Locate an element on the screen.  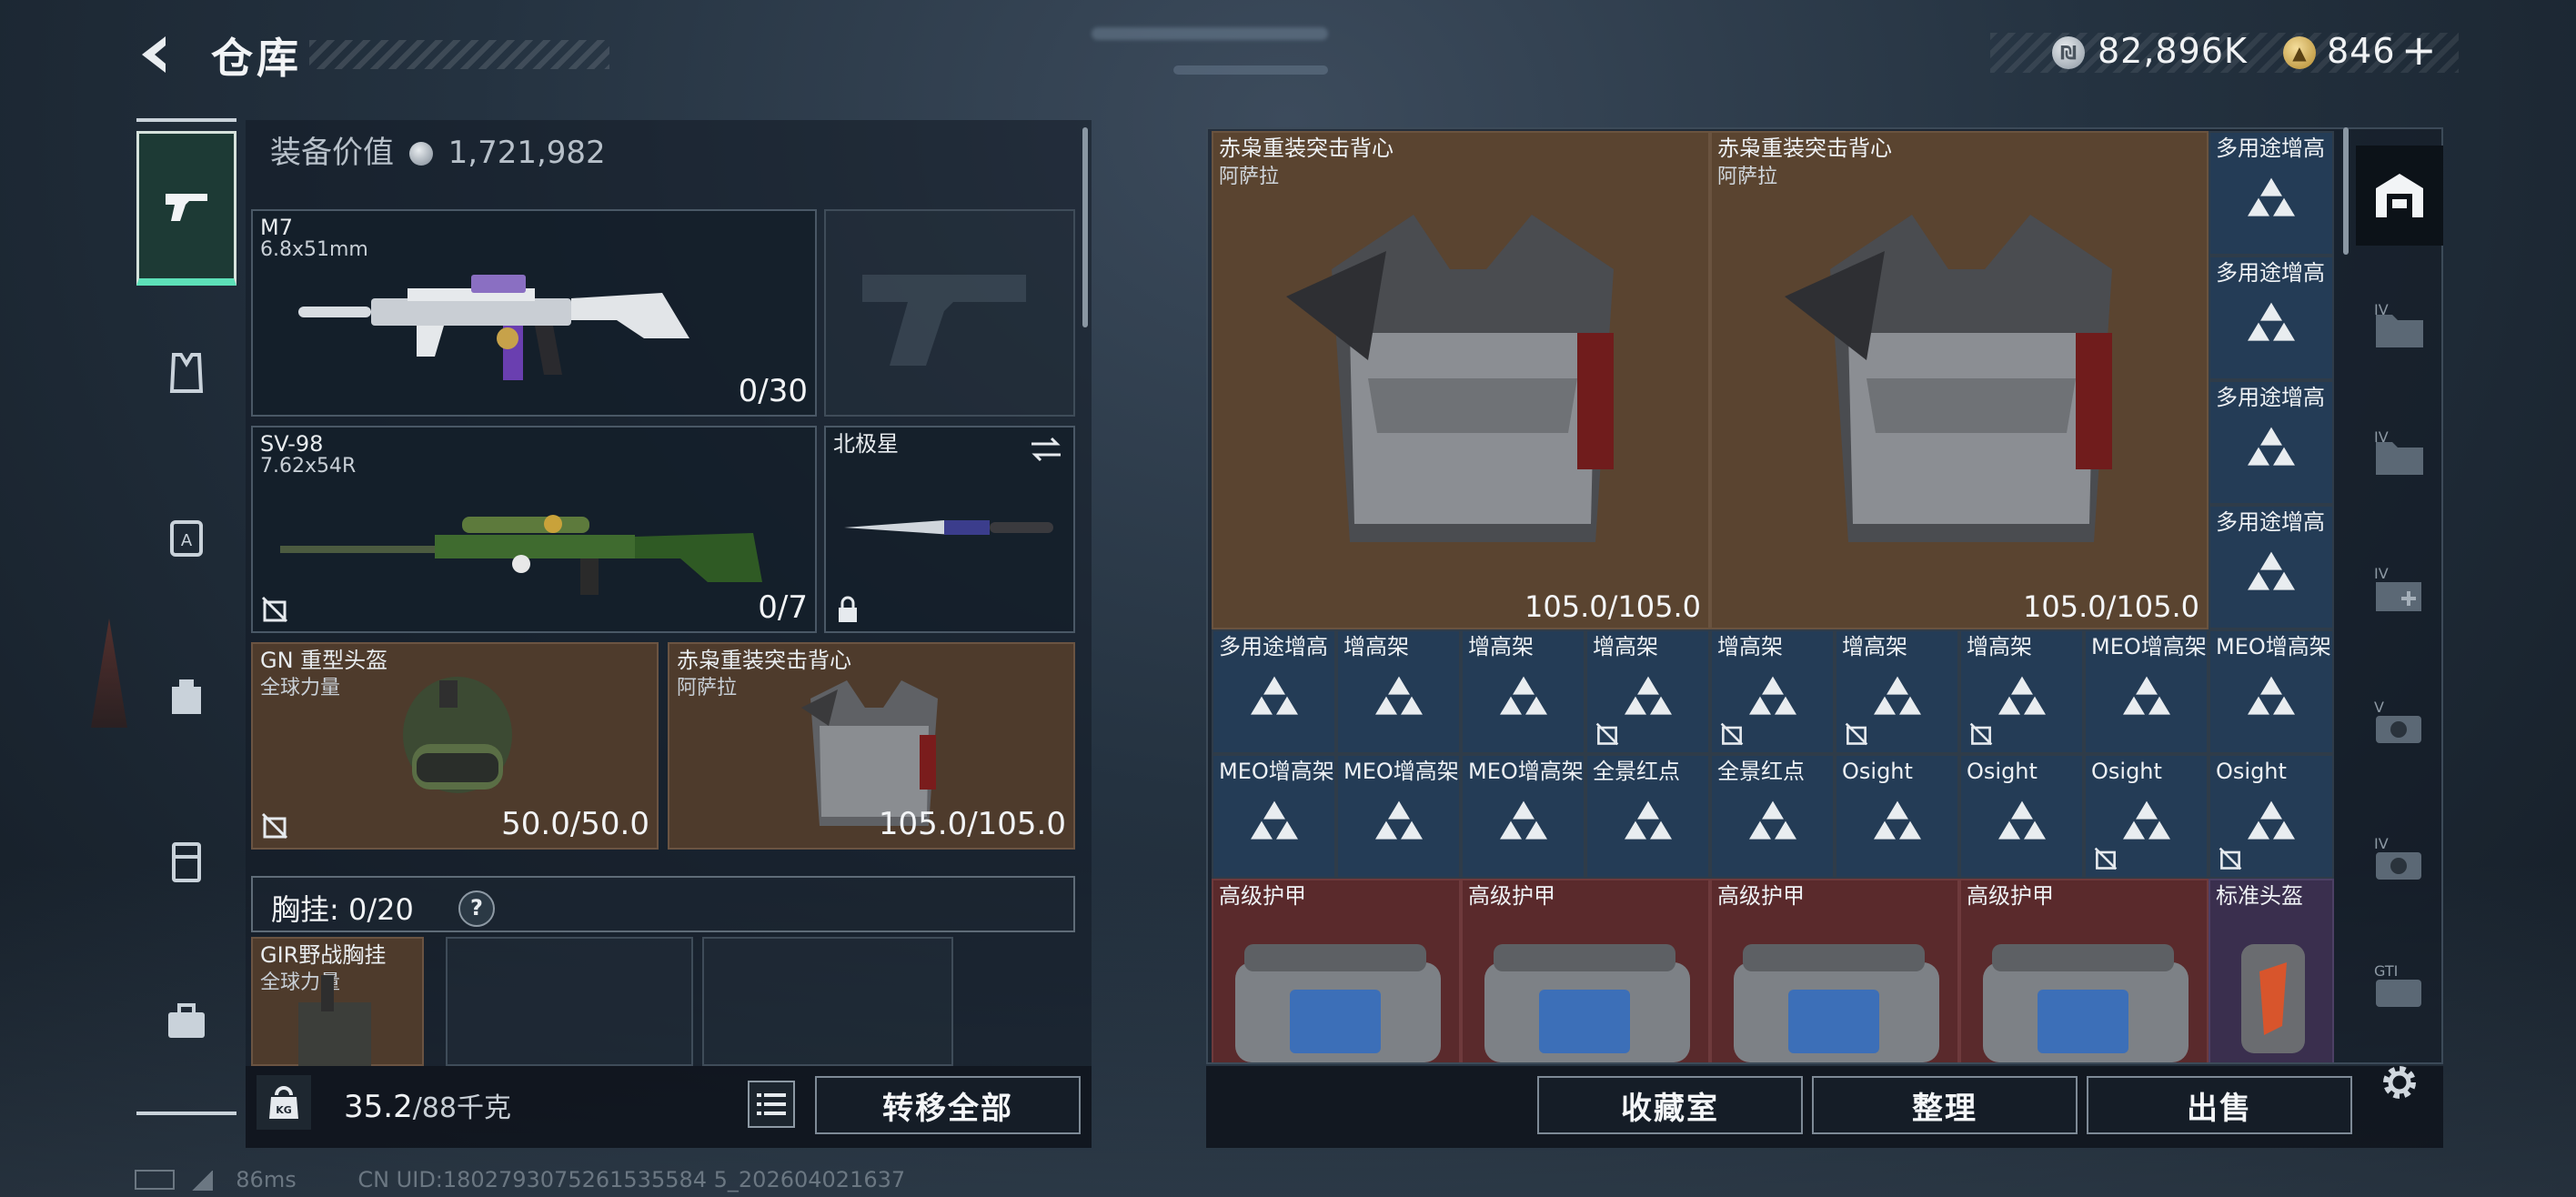
chest-rig-label: 胸挂: 0/20 is located at coordinates (342, 909).